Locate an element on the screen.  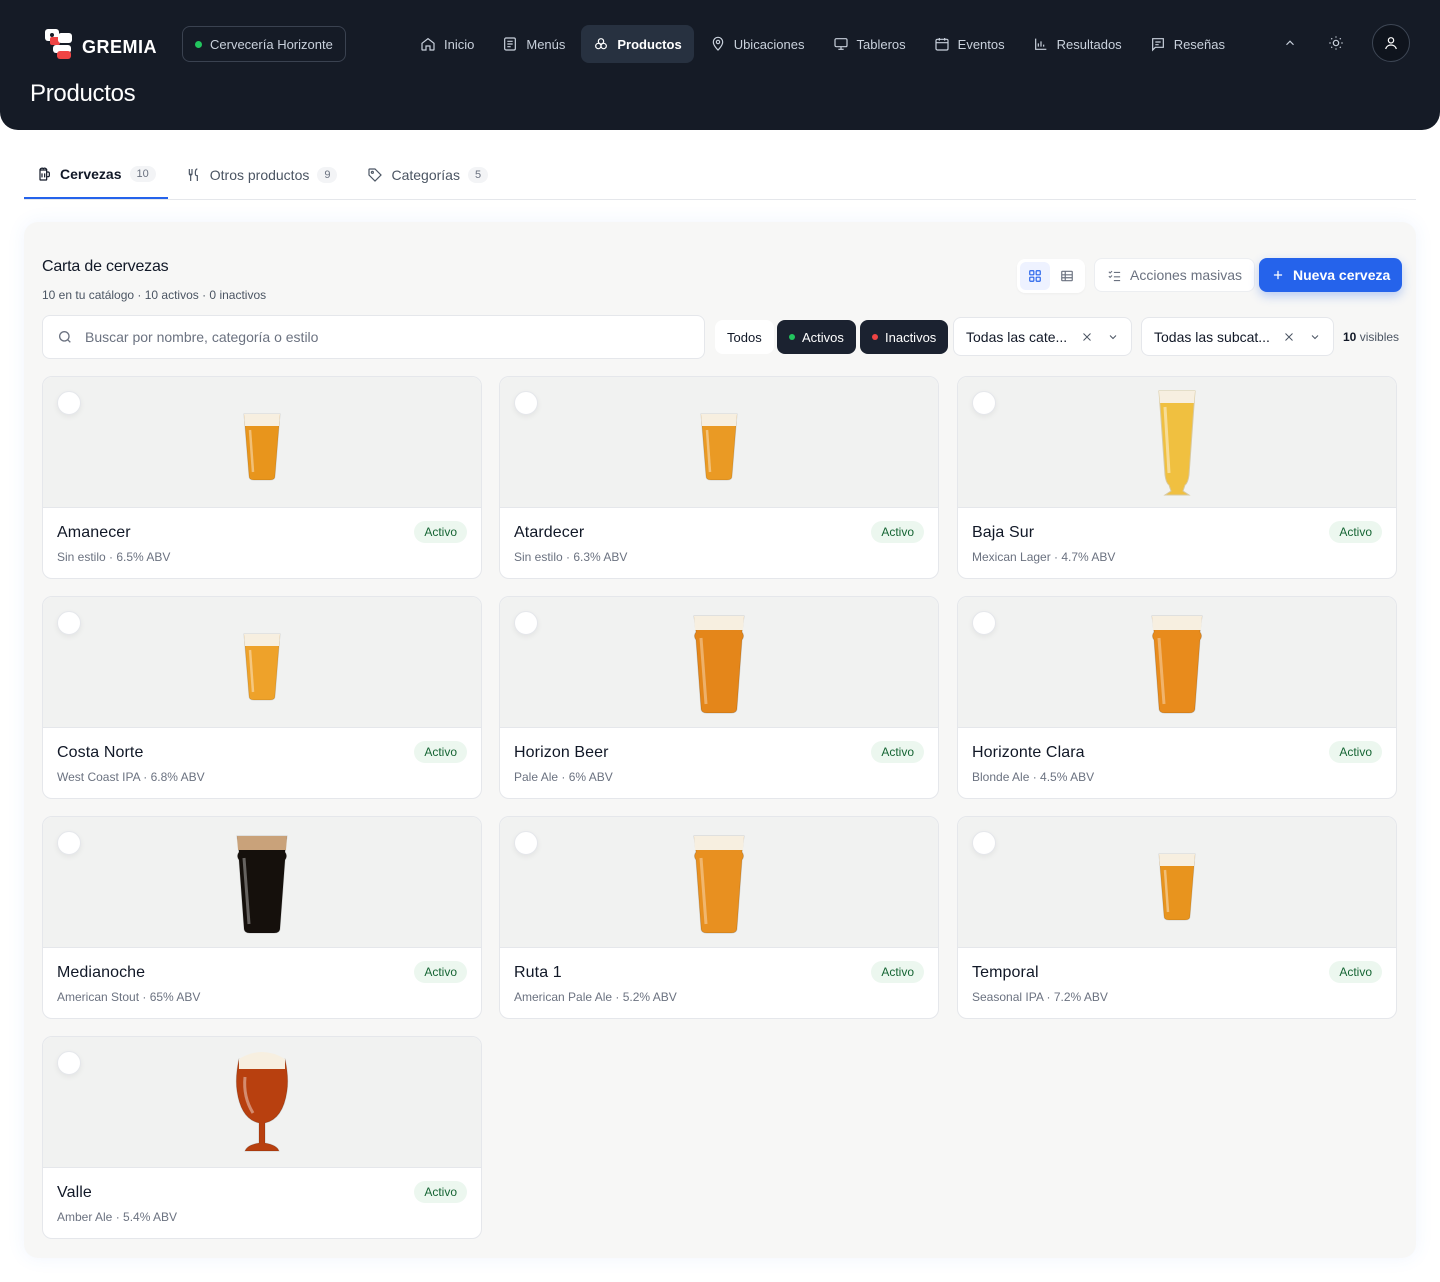
visible-count: 10 visibles is located at coordinates (1371, 337).